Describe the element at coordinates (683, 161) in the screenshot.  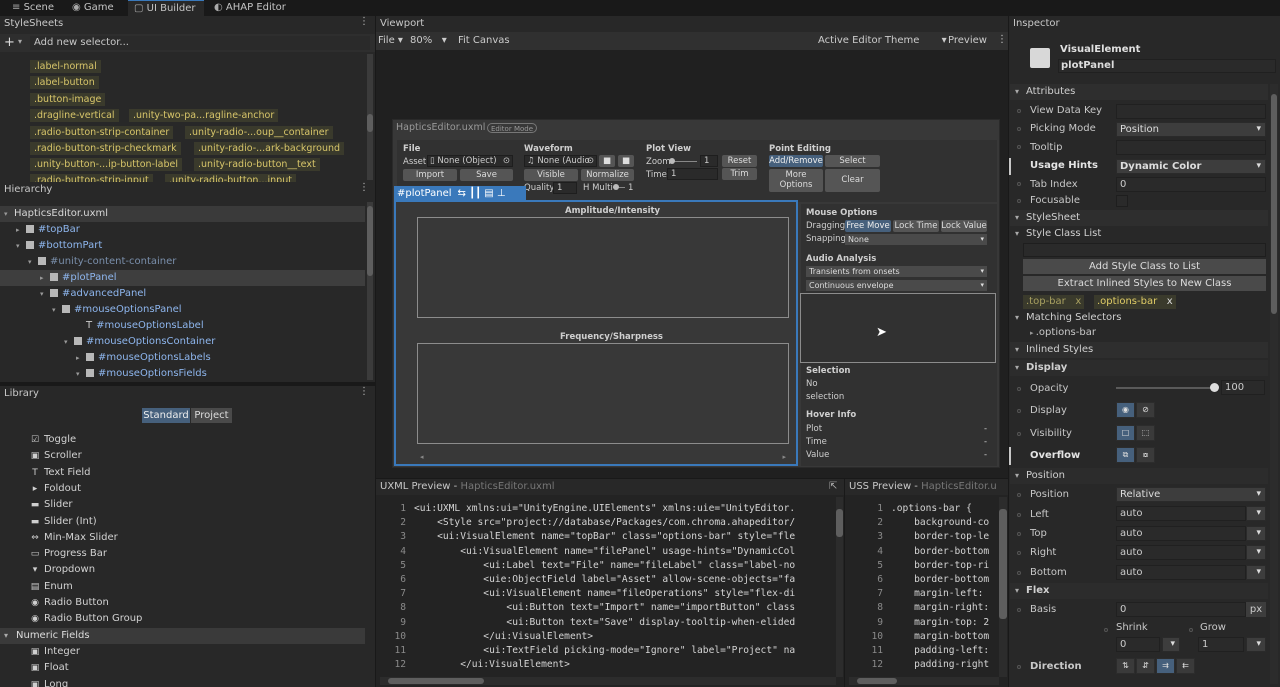
I see `zoom-slider` at that location.